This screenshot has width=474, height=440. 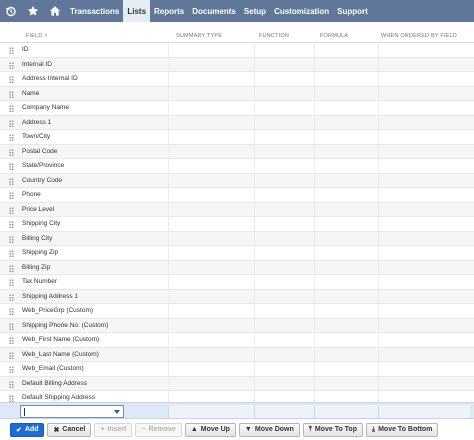 I want to click on table-row: Company Name, so click(x=237, y=108).